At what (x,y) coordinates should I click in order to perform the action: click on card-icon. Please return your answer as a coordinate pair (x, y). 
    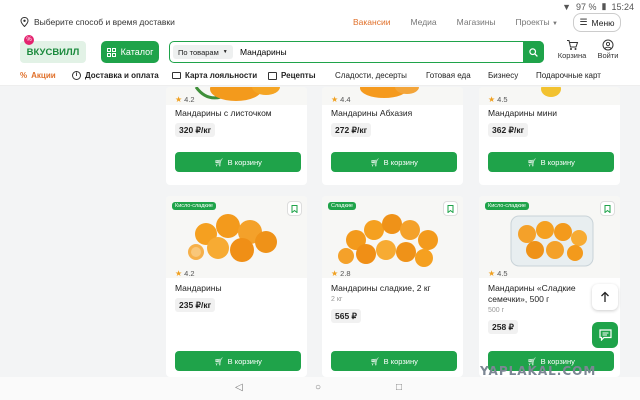
    Looking at the image, I should click on (176, 75).